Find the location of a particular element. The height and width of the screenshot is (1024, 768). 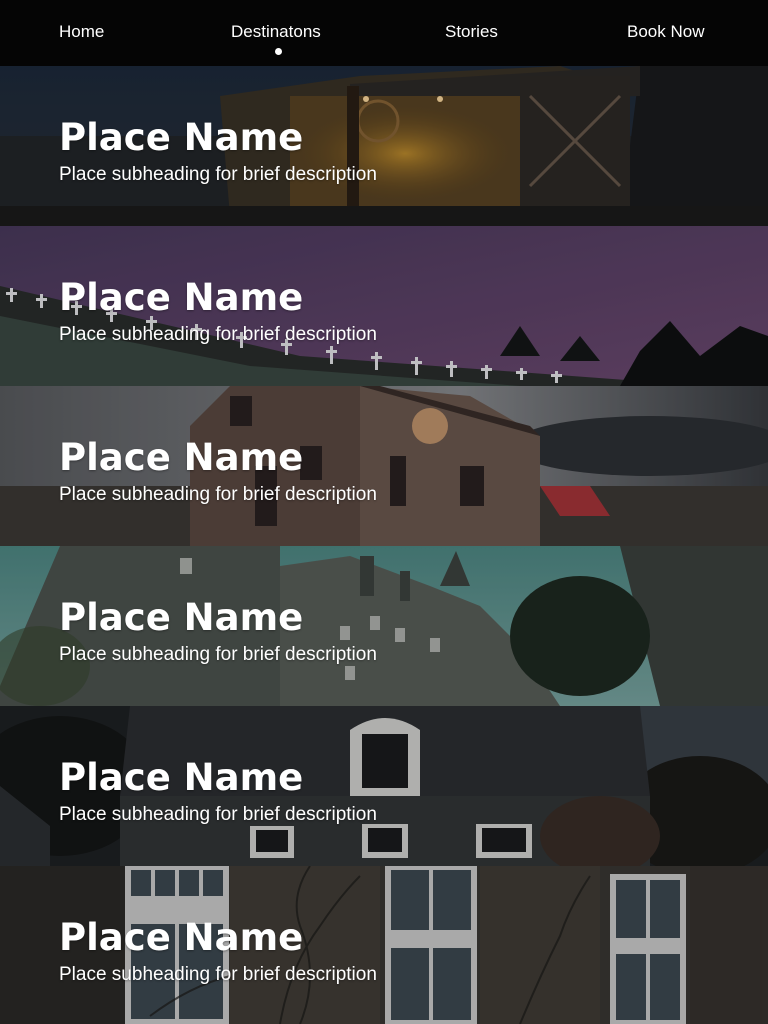

nav-stories-link: Stories is located at coordinates (471, 32).